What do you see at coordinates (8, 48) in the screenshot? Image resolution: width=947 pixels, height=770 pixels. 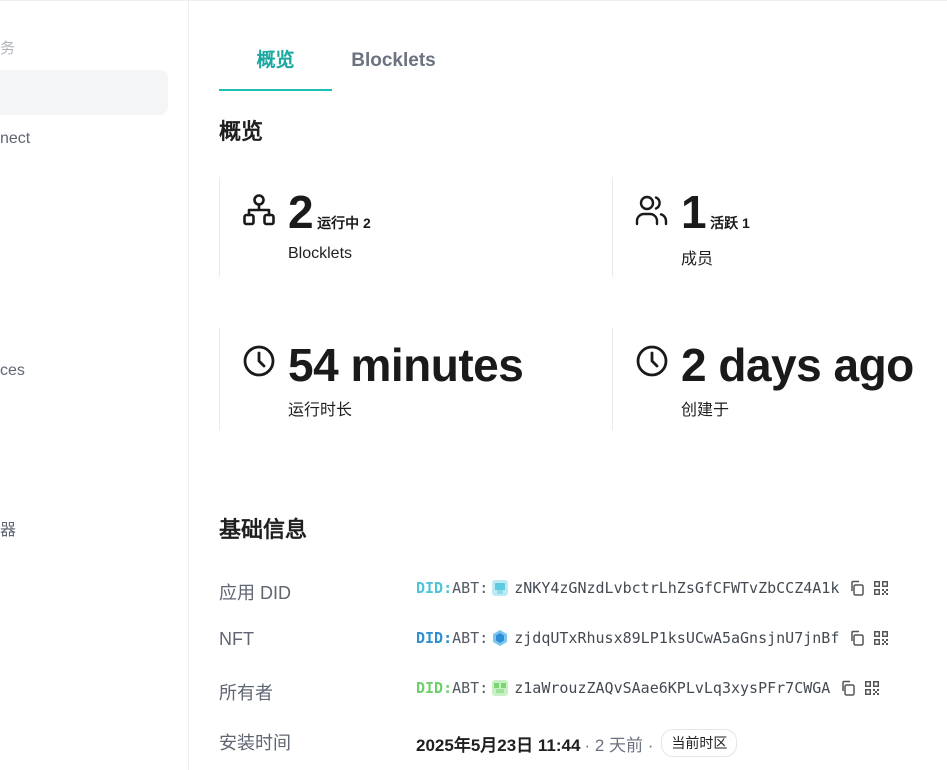 I see `sidebar-section-label: 务` at bounding box center [8, 48].